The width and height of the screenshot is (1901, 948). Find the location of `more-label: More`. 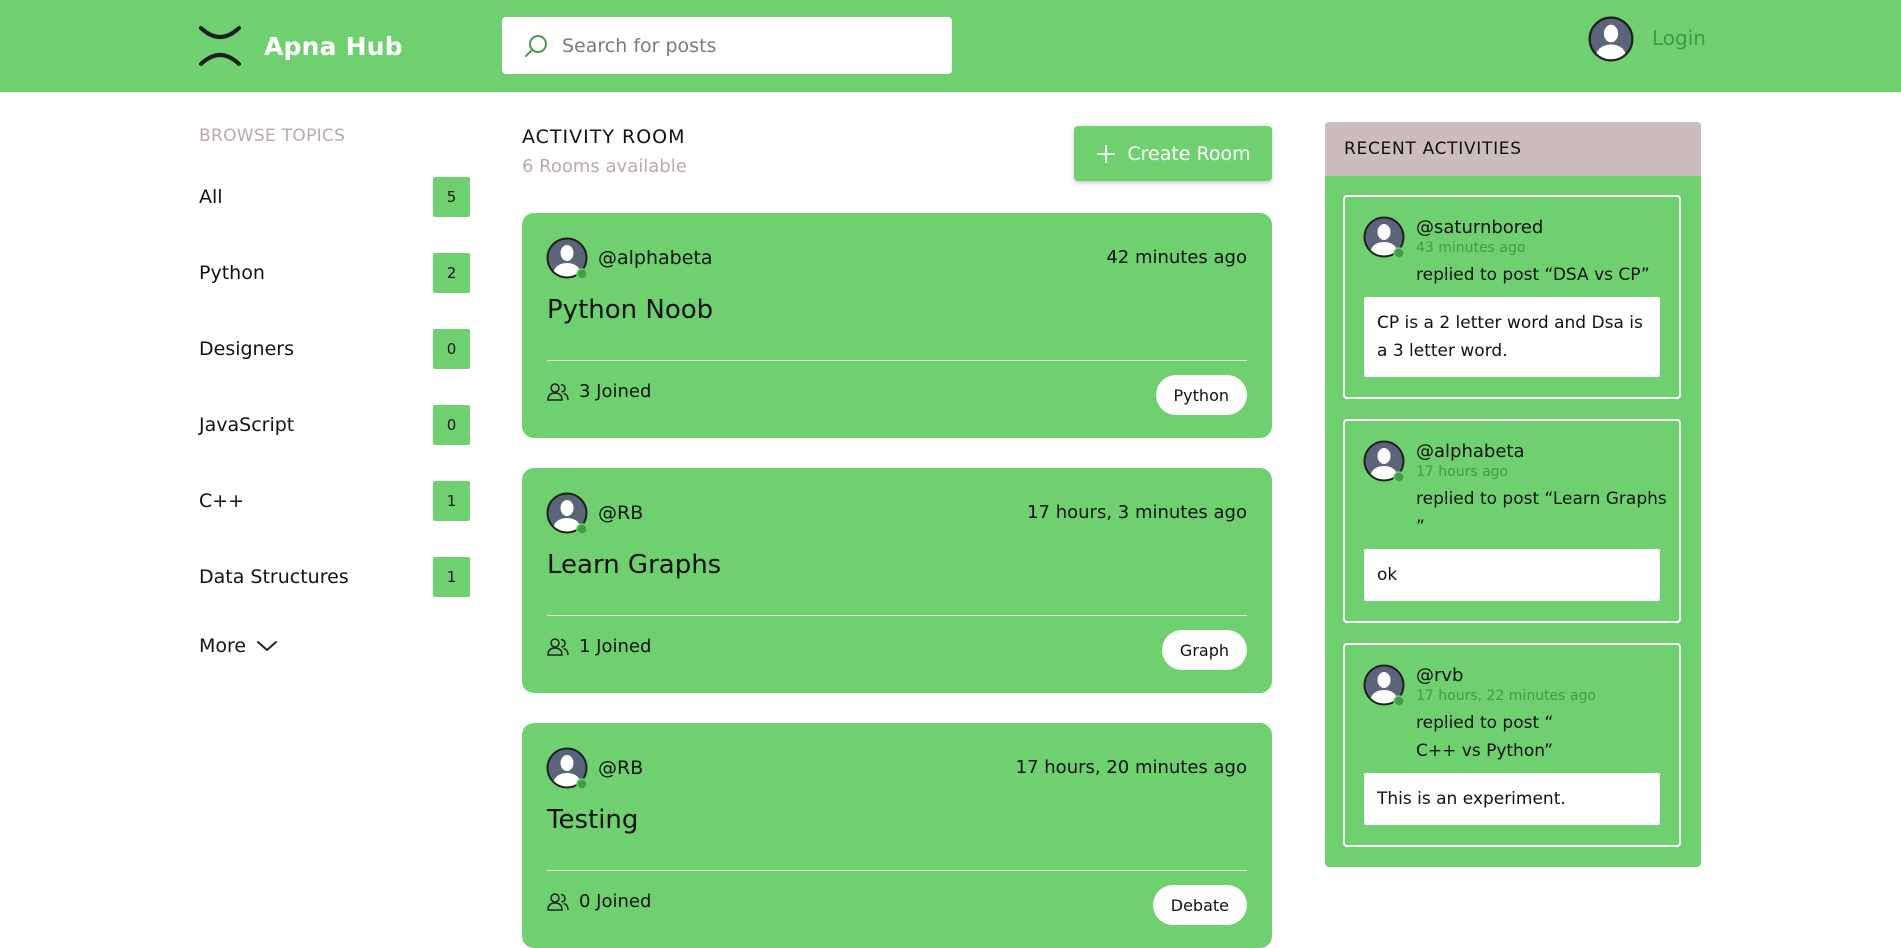

more-label: More is located at coordinates (223, 646).